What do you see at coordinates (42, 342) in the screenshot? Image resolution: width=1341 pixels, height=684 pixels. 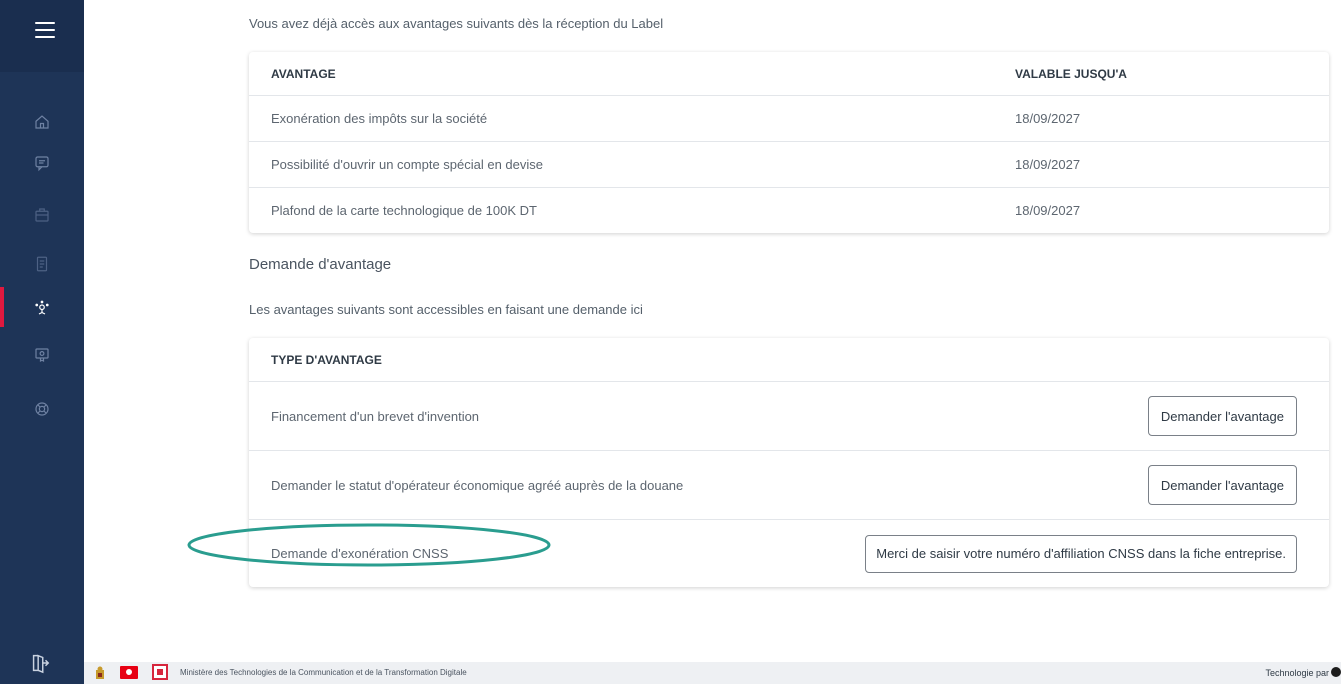 I see `sidebar` at bounding box center [42, 342].